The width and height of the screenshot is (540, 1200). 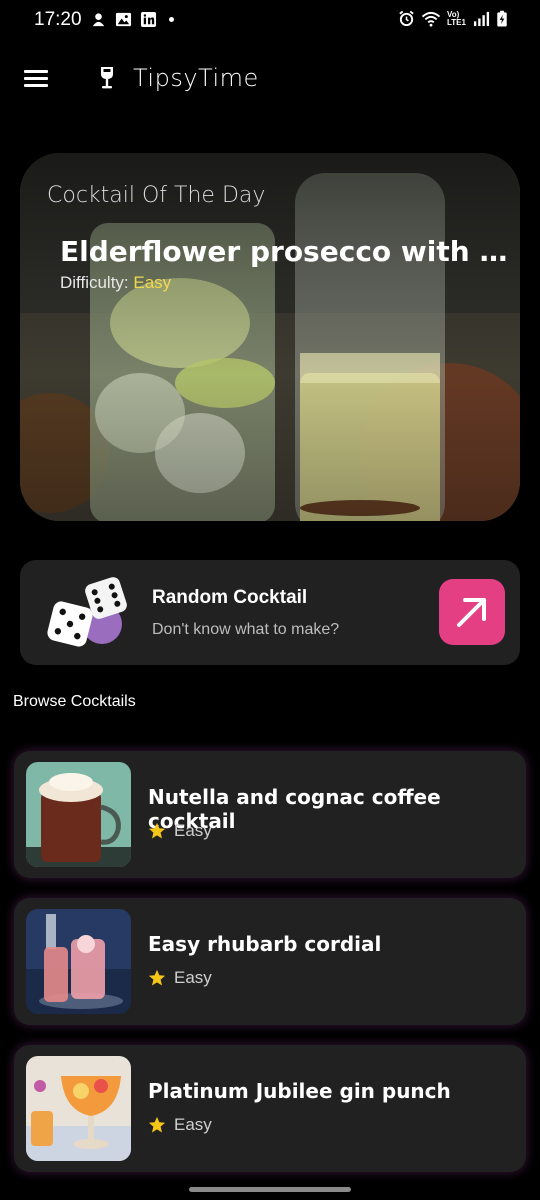 I want to click on home-indicator, so click(x=270, y=1189).